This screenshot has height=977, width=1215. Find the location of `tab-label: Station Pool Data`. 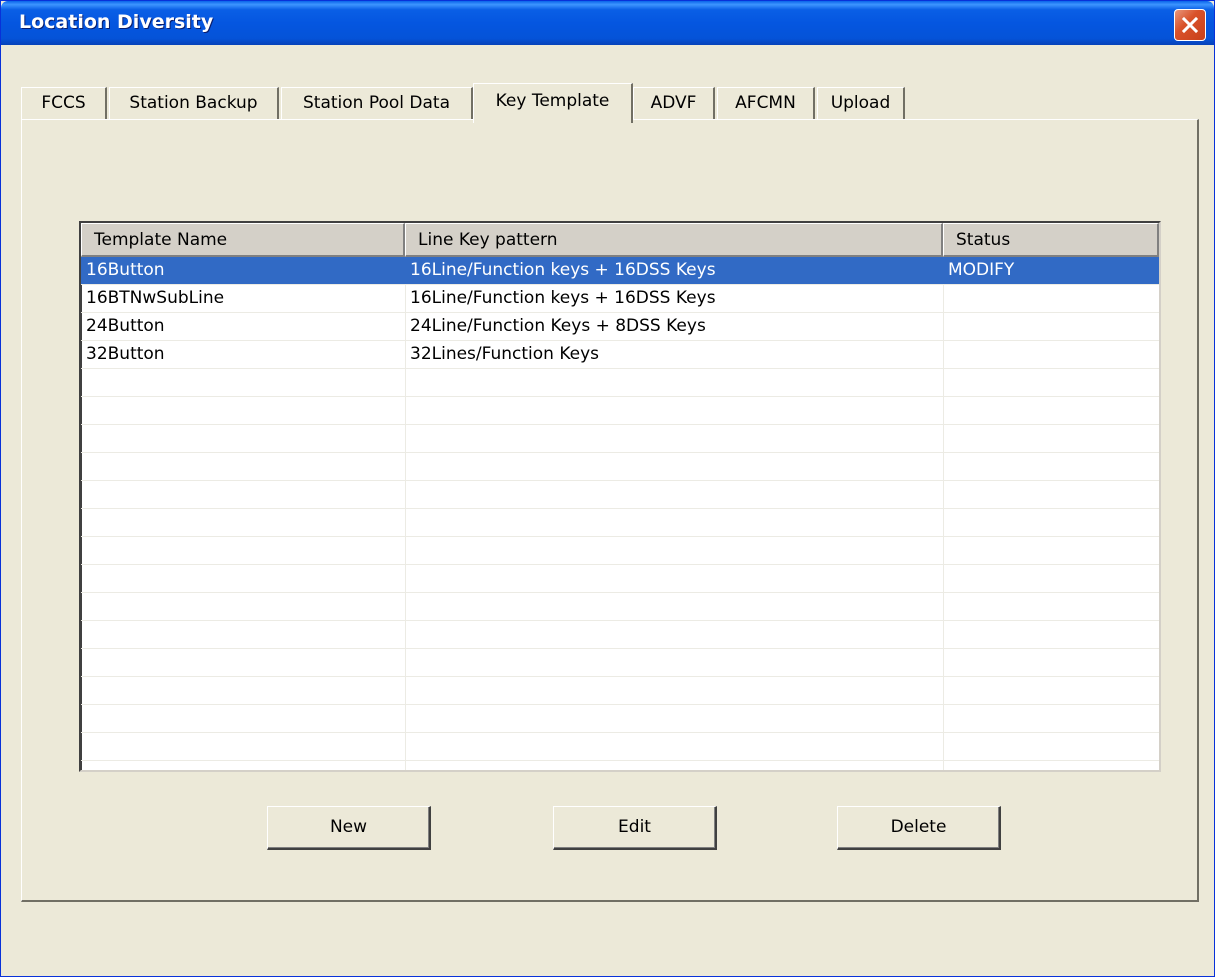

tab-label: Station Pool Data is located at coordinates (376, 103).